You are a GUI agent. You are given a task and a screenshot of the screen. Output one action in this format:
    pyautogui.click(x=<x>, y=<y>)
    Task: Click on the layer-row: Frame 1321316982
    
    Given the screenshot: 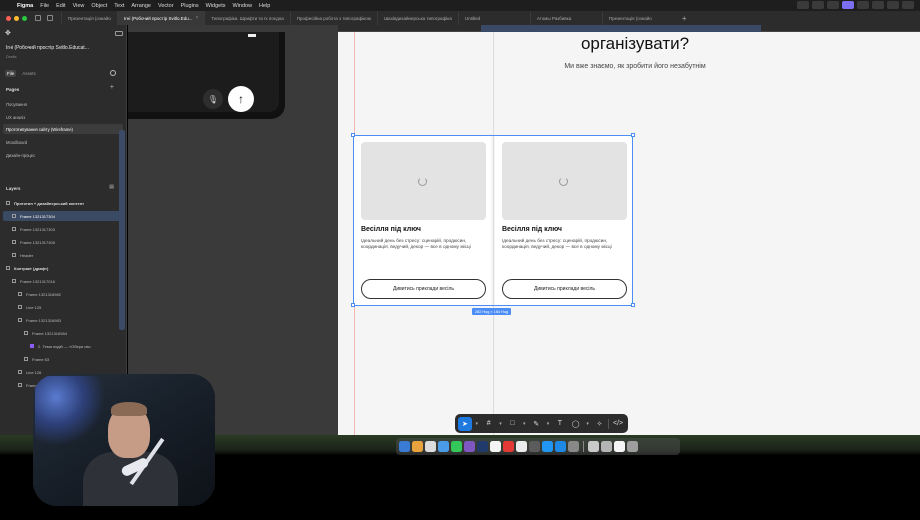 What is the action you would take?
    pyautogui.click(x=63, y=294)
    